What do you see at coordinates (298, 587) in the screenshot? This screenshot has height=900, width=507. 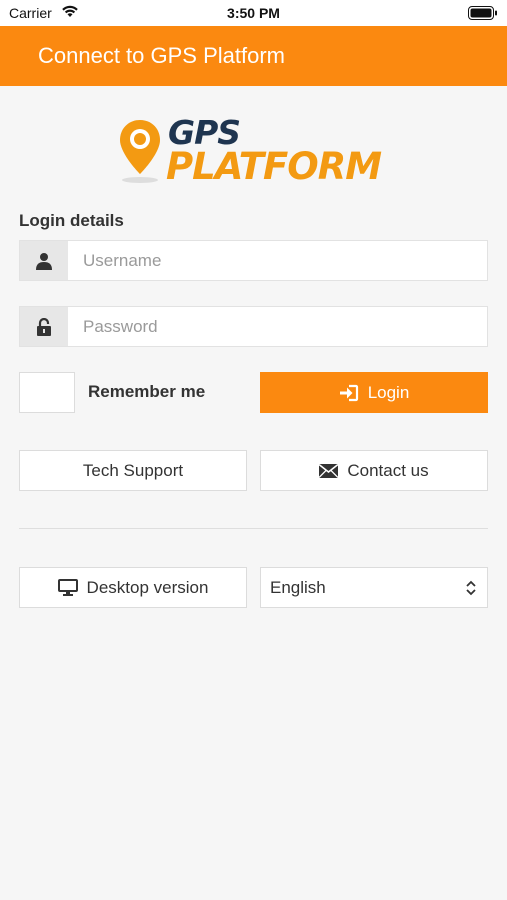 I see `language-selected-value: English` at bounding box center [298, 587].